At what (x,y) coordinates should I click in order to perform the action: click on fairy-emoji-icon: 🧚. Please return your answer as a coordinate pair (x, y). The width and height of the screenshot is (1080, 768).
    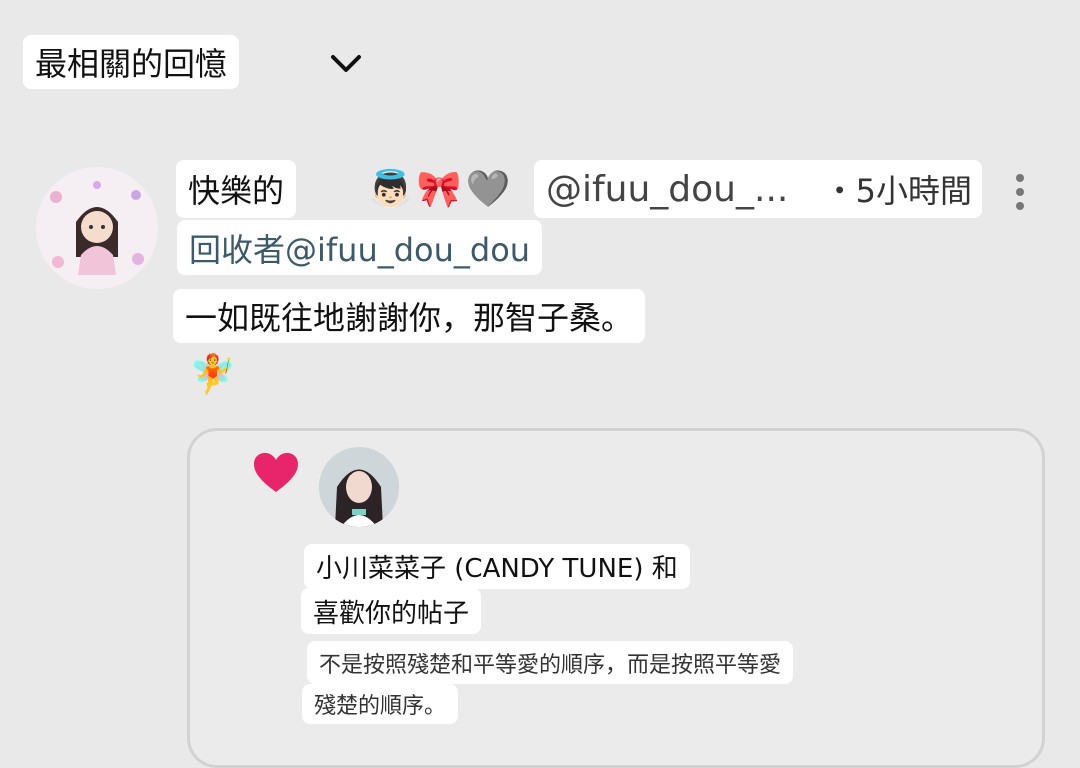
    Looking at the image, I should click on (213, 374).